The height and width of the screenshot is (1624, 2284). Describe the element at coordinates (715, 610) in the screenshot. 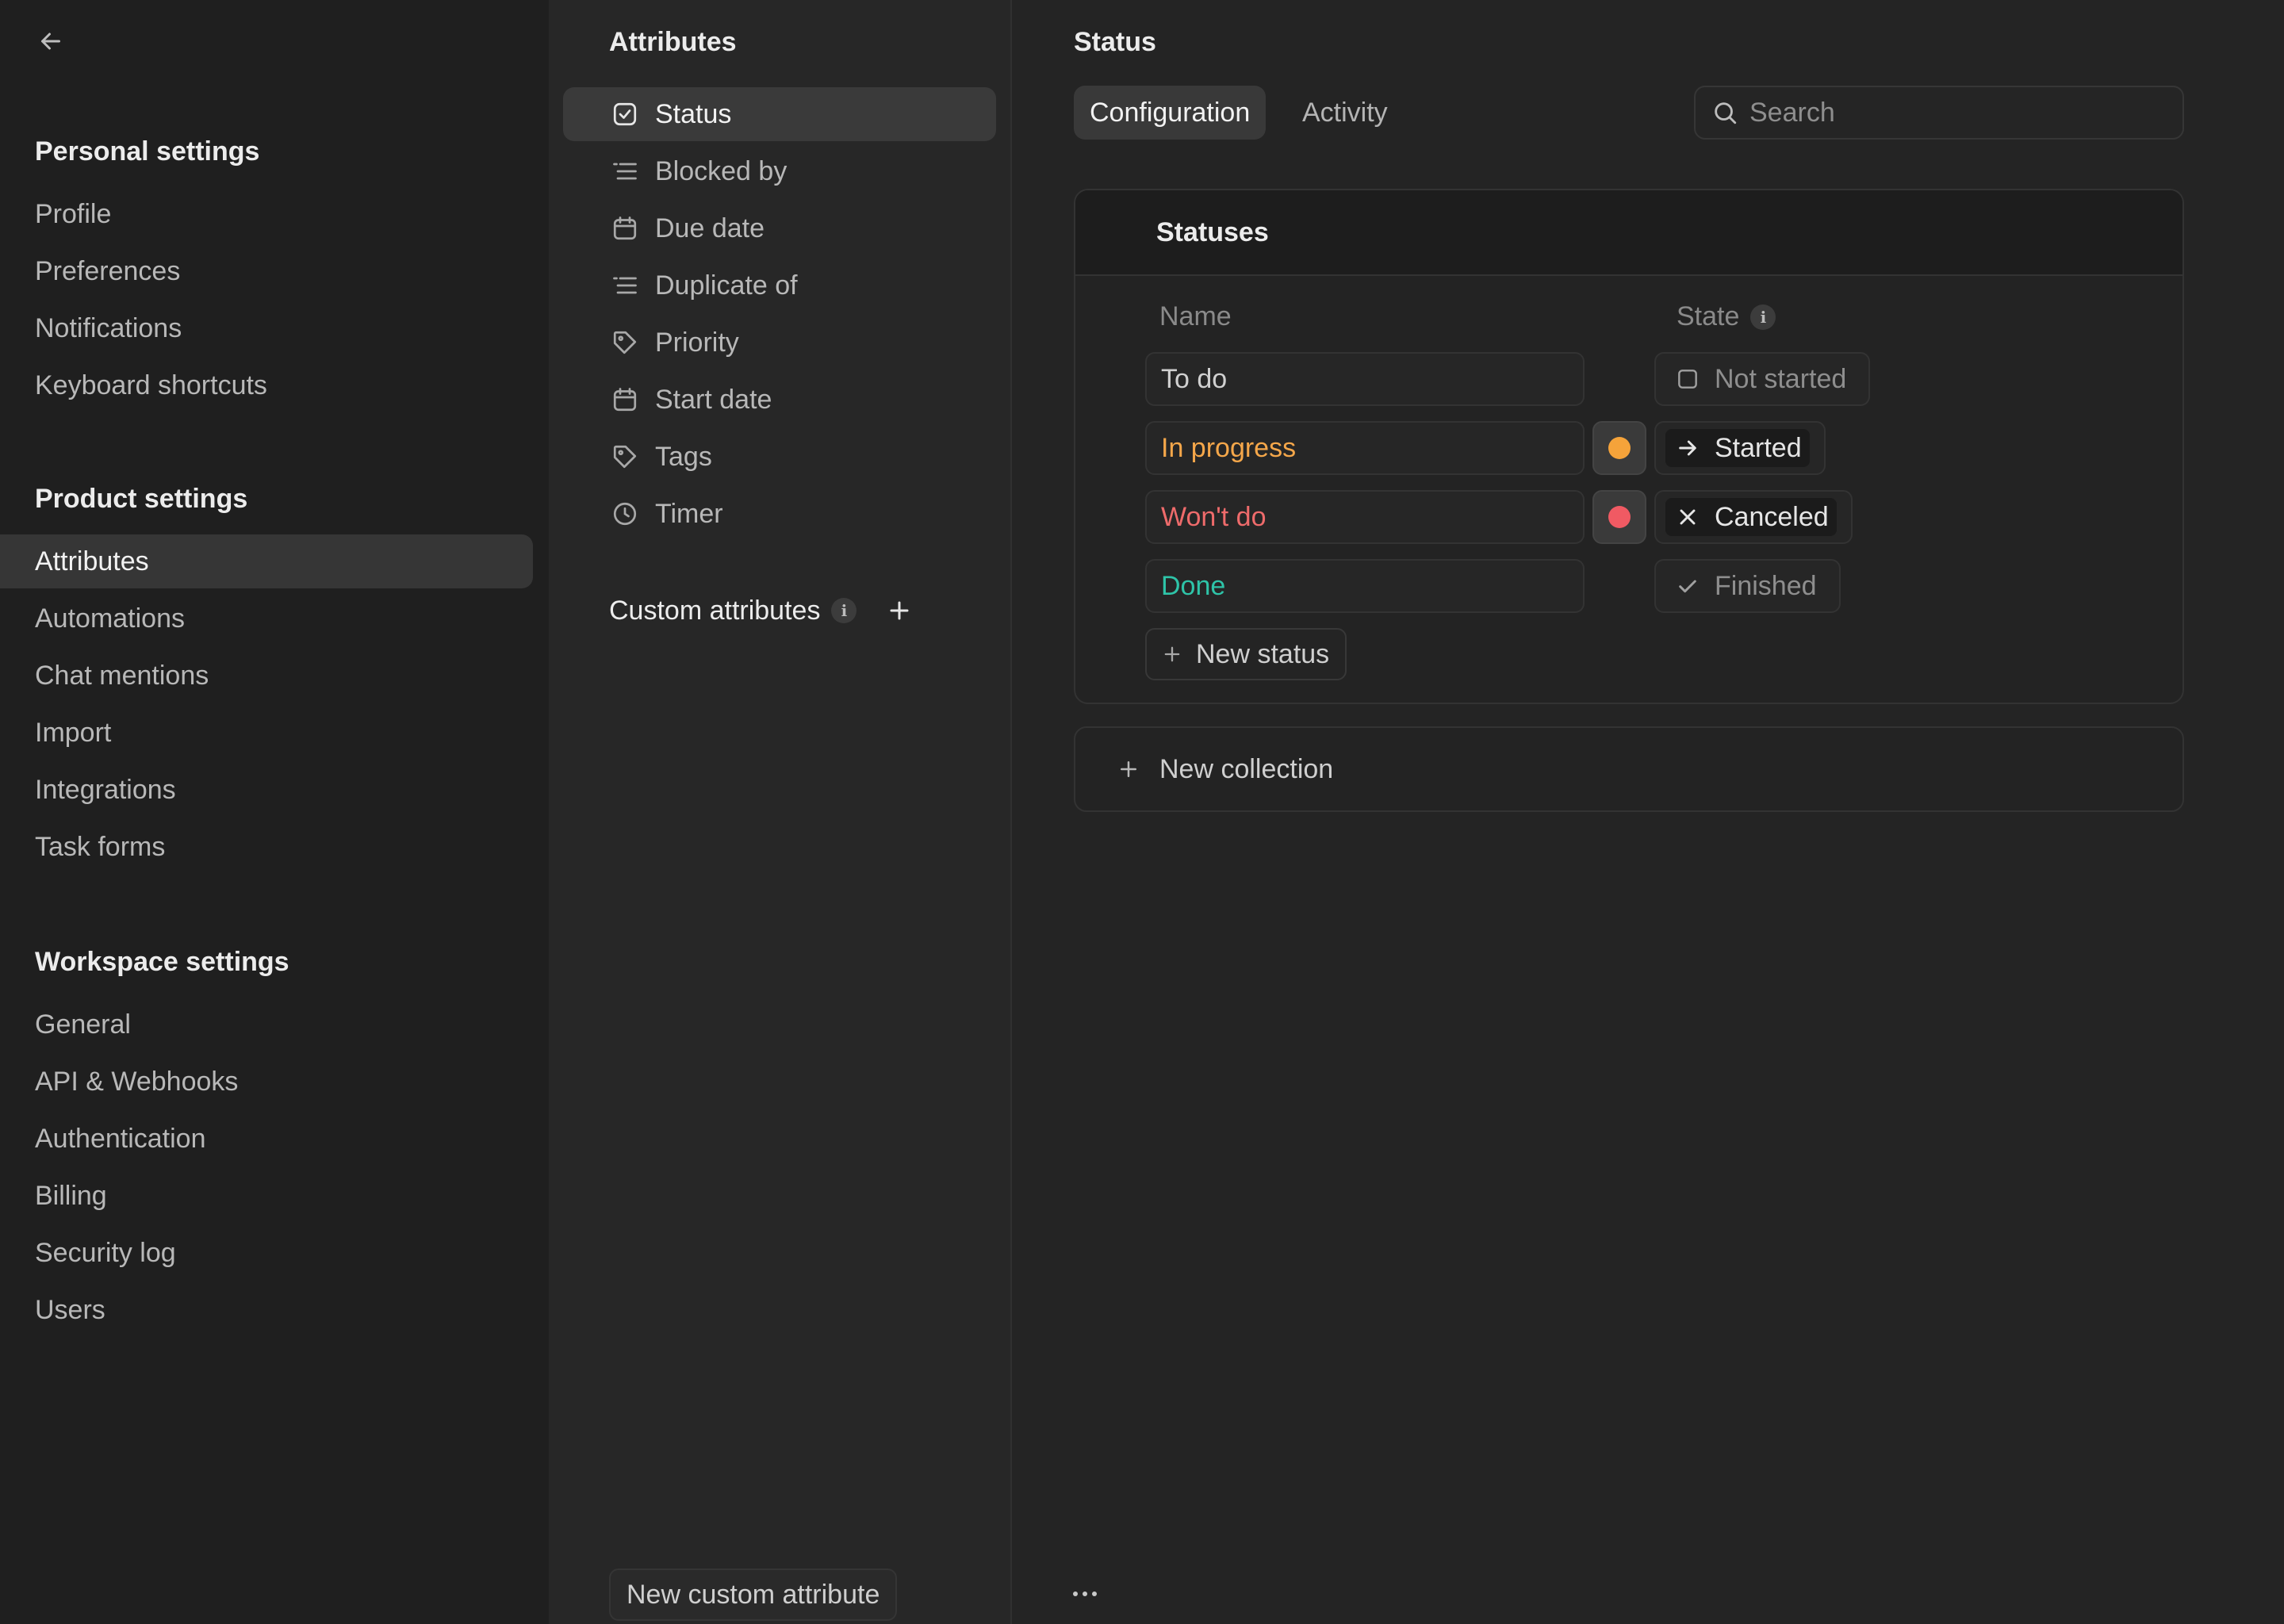

I see `custom-attributes-heading: Custom attributes` at that location.